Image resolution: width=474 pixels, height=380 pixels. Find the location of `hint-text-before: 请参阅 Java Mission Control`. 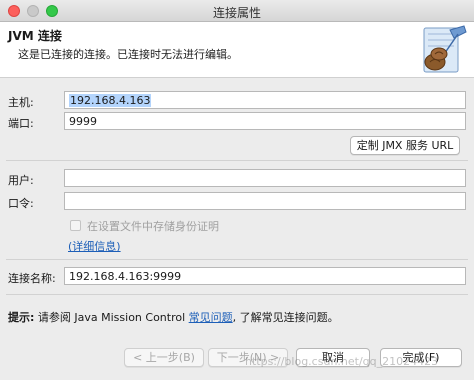

hint-text-before: 请参阅 Java Mission Control is located at coordinates (111, 317).